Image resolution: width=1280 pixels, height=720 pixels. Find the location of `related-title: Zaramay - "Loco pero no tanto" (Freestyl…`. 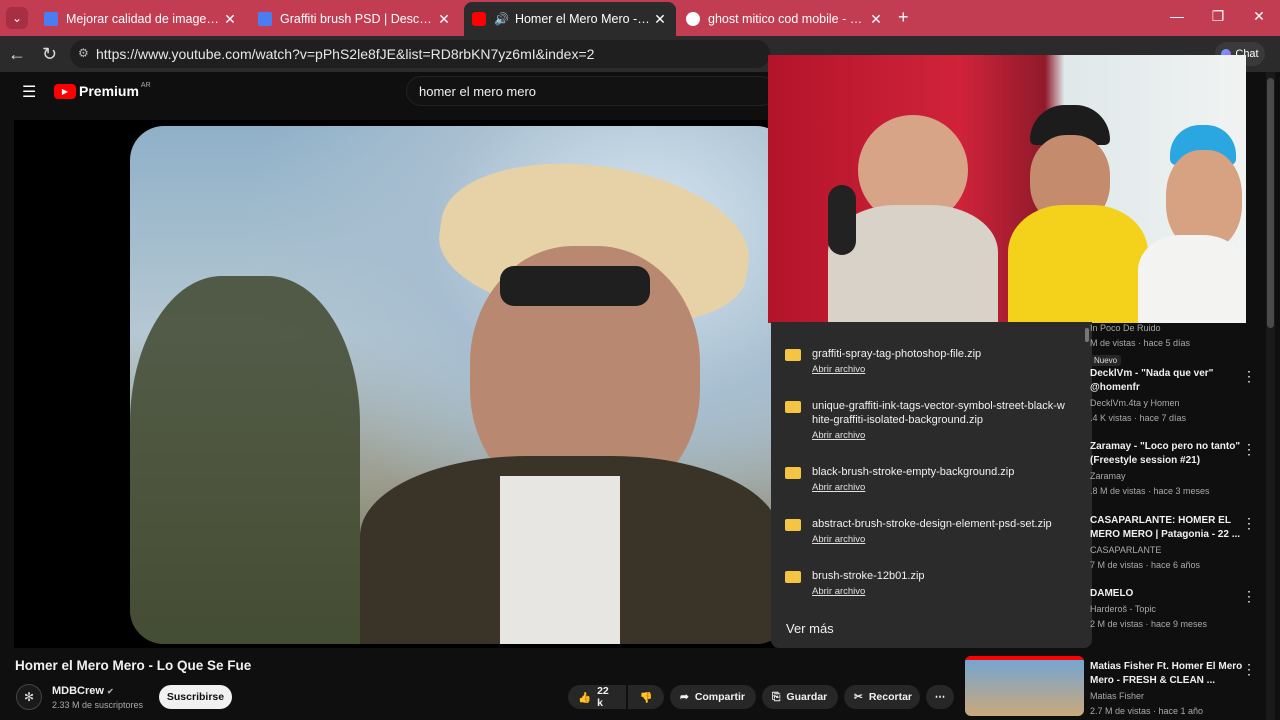

related-title: Zaramay - "Loco pero no tanto" (Freestyl… is located at coordinates (1165, 453).